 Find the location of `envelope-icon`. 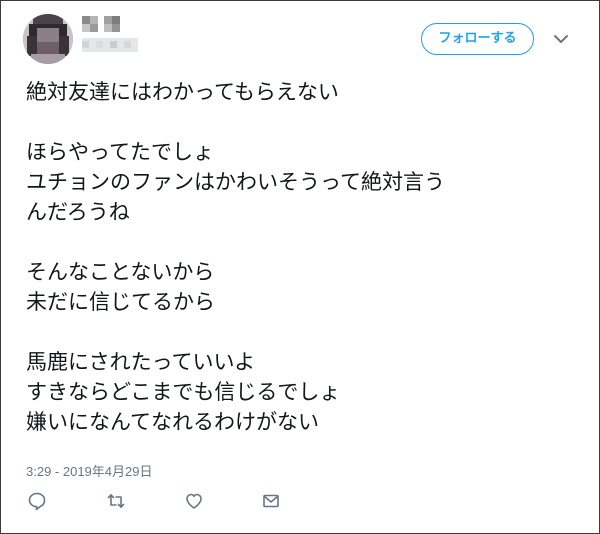

envelope-icon is located at coordinates (271, 501).